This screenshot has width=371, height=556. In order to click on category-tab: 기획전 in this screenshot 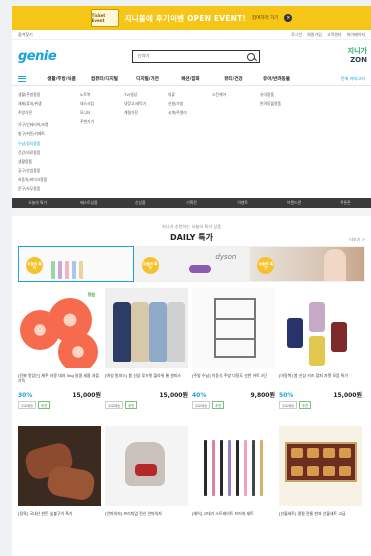, I will do `click(191, 203)`.